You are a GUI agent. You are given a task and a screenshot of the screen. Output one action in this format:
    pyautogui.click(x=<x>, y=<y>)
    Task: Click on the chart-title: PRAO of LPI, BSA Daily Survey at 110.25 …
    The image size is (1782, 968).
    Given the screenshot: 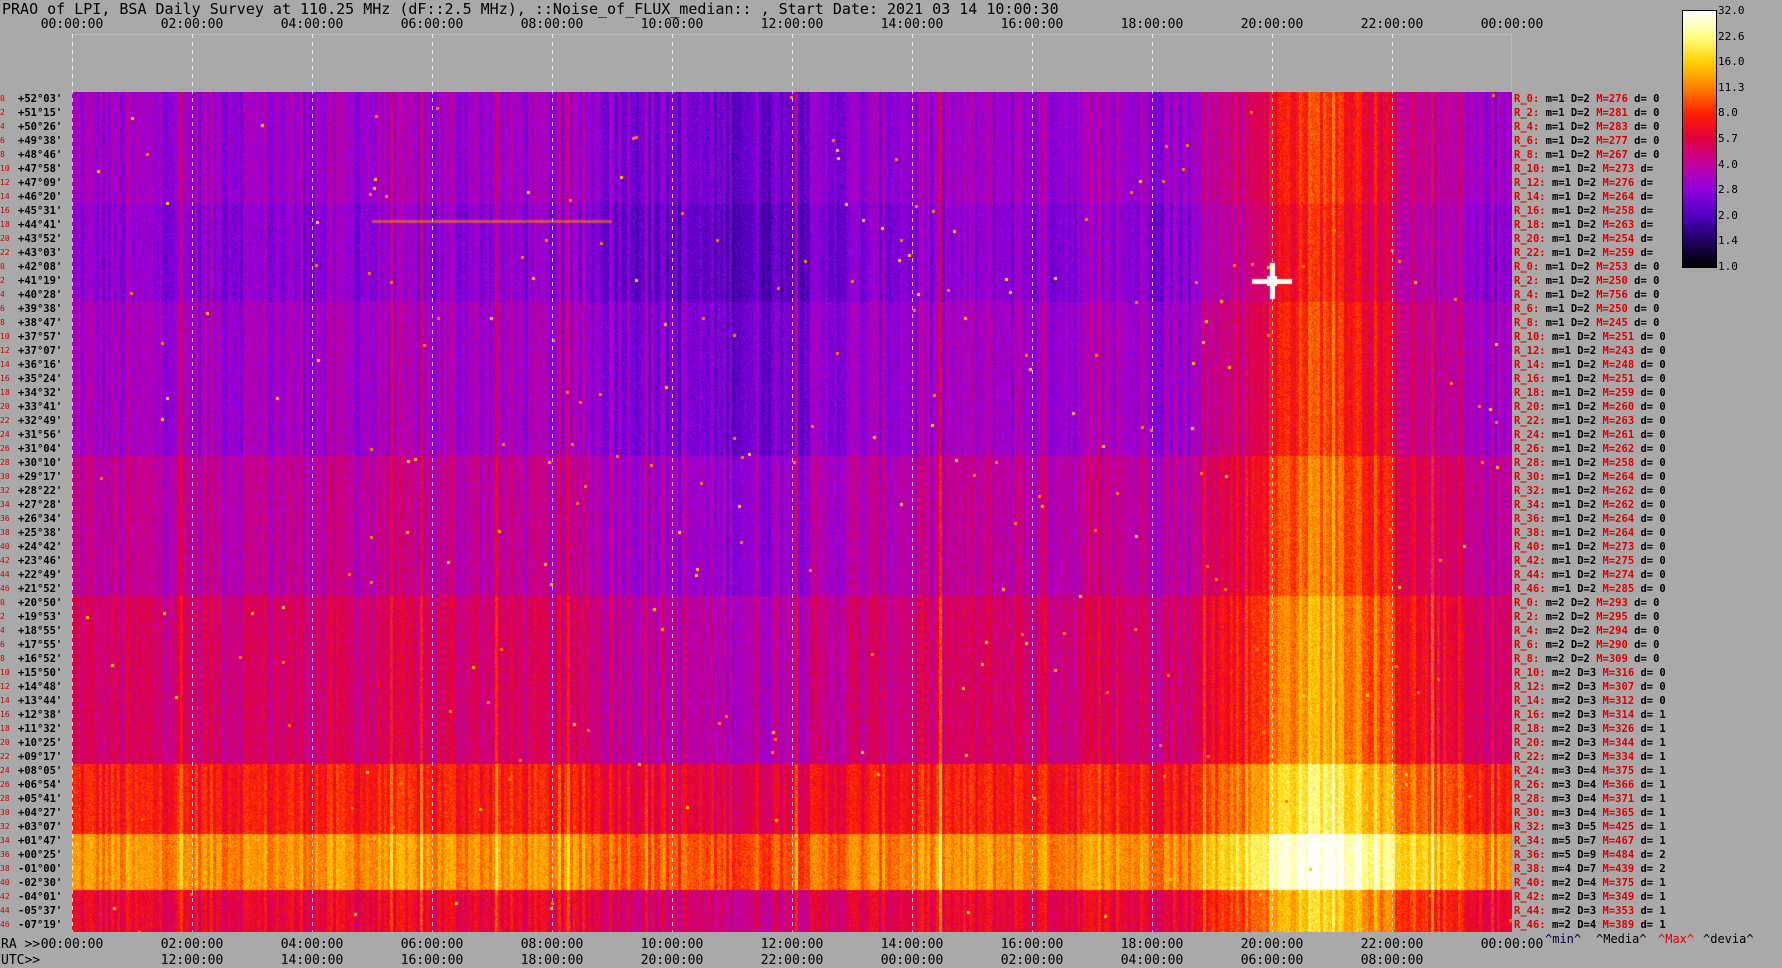 What is the action you would take?
    pyautogui.click(x=530, y=9)
    